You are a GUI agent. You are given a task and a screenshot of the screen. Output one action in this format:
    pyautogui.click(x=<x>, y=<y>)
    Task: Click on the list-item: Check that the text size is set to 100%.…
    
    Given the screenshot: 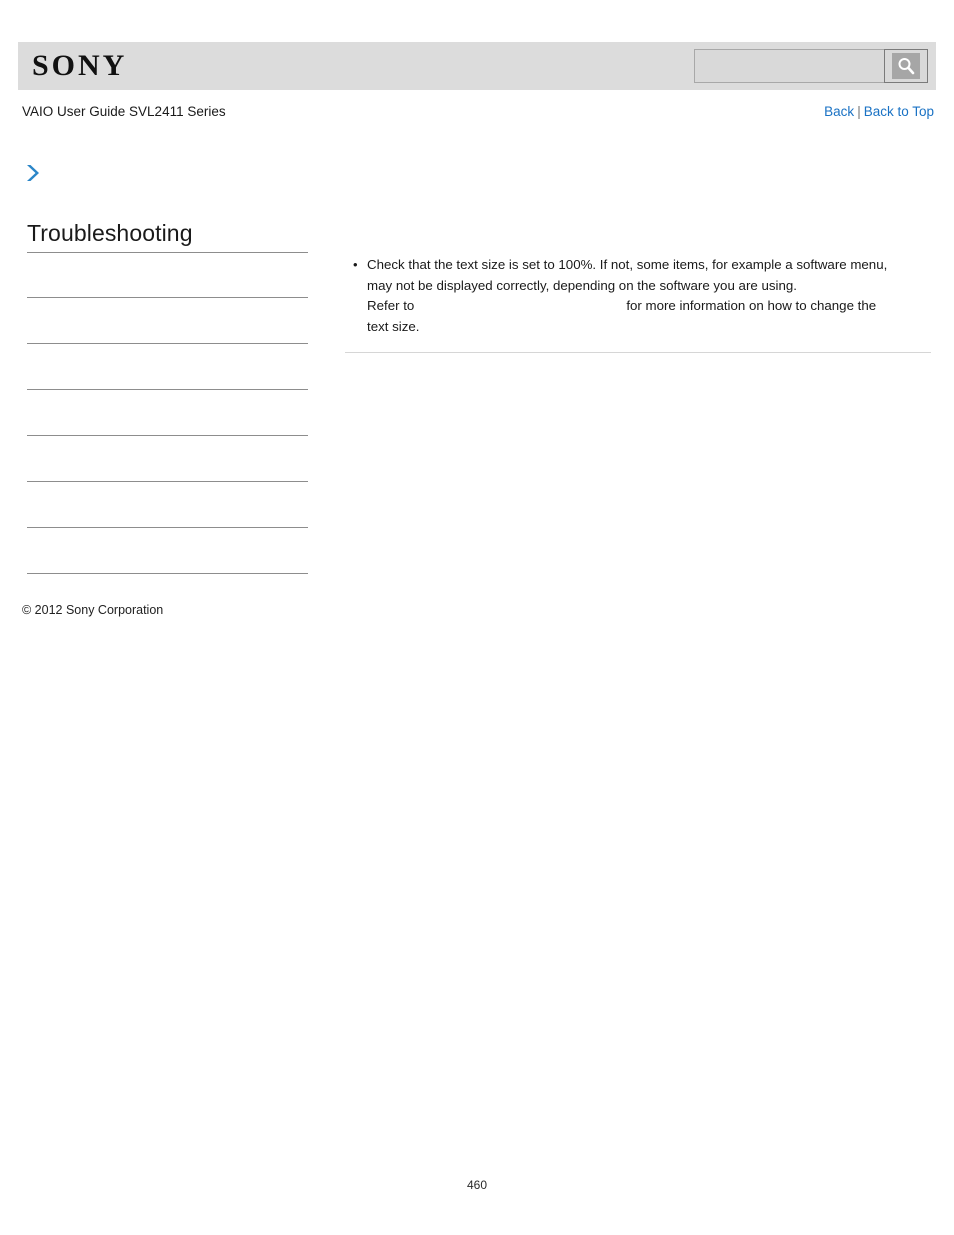 What is the action you would take?
    pyautogui.click(x=643, y=296)
    